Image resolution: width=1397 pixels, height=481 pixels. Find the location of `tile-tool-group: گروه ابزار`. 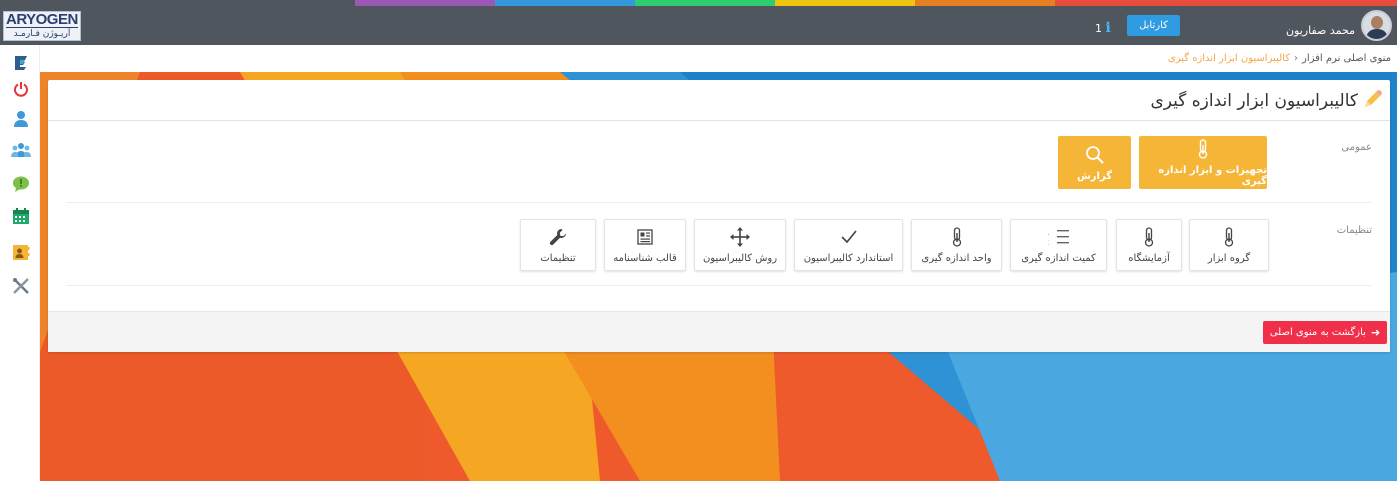

tile-tool-group: گروه ابزار is located at coordinates (1229, 245).